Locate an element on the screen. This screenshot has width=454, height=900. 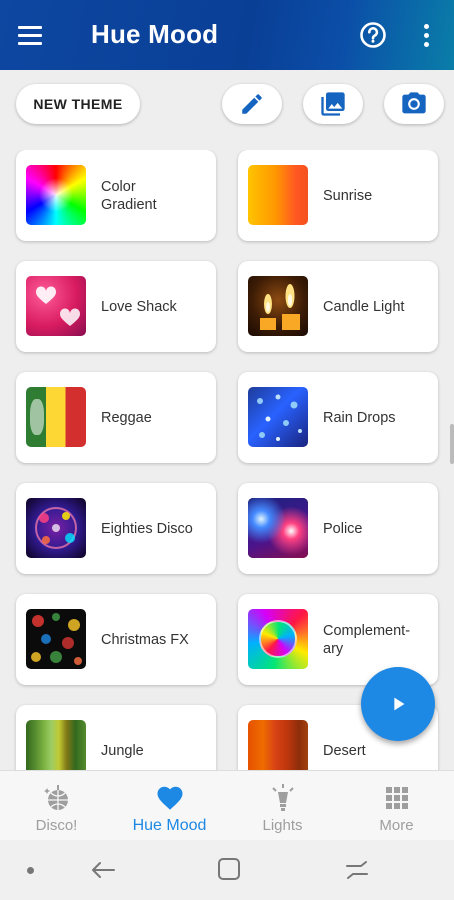
theme-card-color-gradient: Color Gradient is located at coordinates (116, 195).